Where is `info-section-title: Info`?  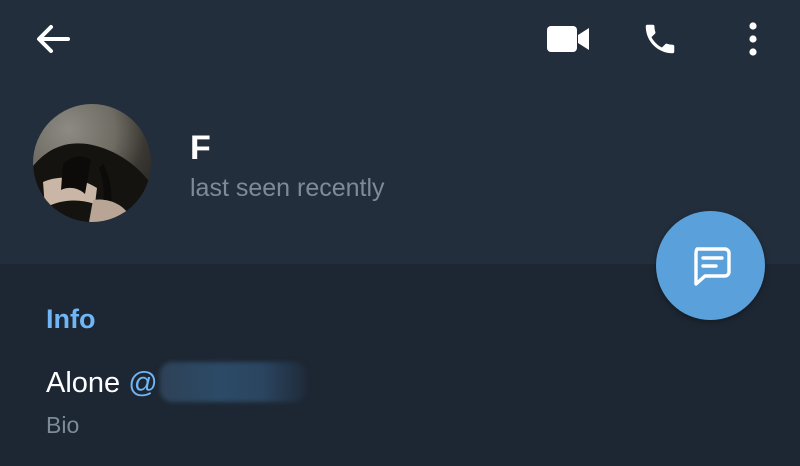
info-section-title: Info is located at coordinates (71, 319).